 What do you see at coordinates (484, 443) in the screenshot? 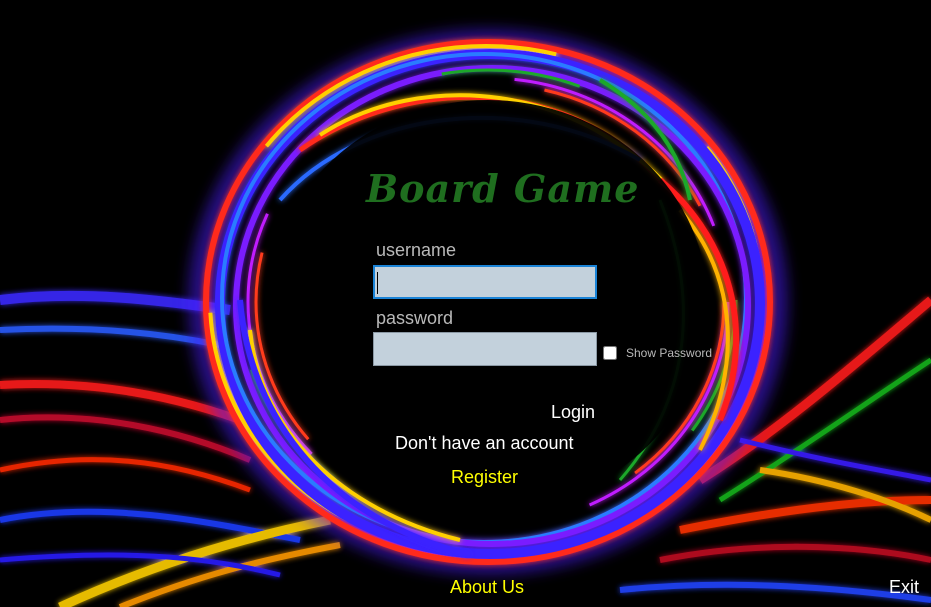
I see `no-account-text: Don't have an account` at bounding box center [484, 443].